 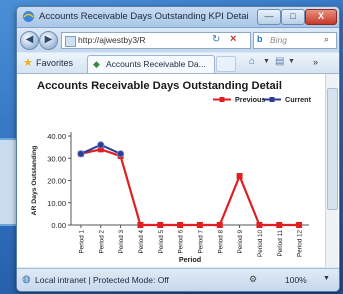 I want to click on forward-button: ▶, so click(x=48, y=40).